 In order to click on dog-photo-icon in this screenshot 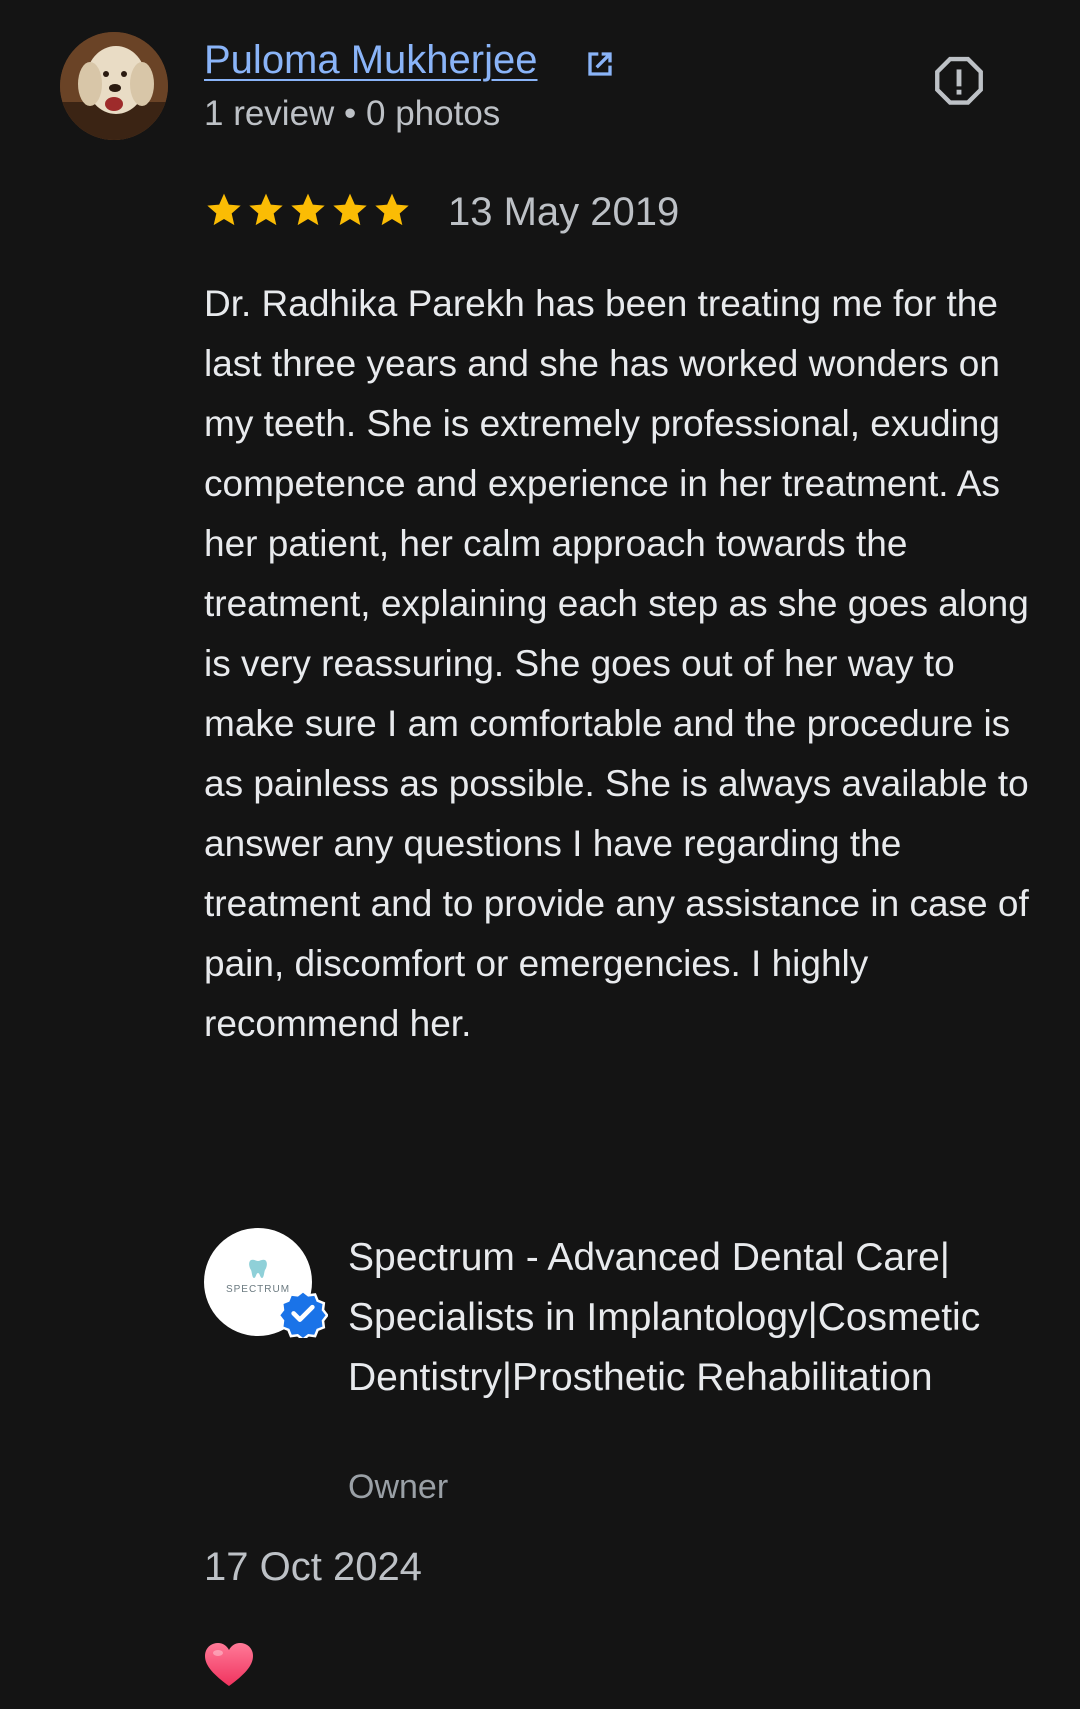, I will do `click(114, 86)`.